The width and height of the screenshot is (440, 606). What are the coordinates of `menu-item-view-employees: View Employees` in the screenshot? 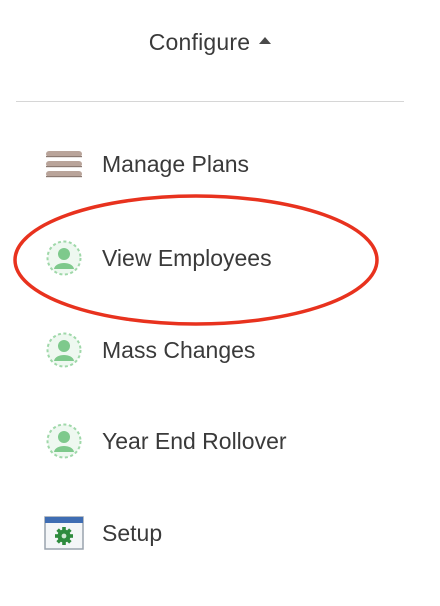 It's located at (214, 258).